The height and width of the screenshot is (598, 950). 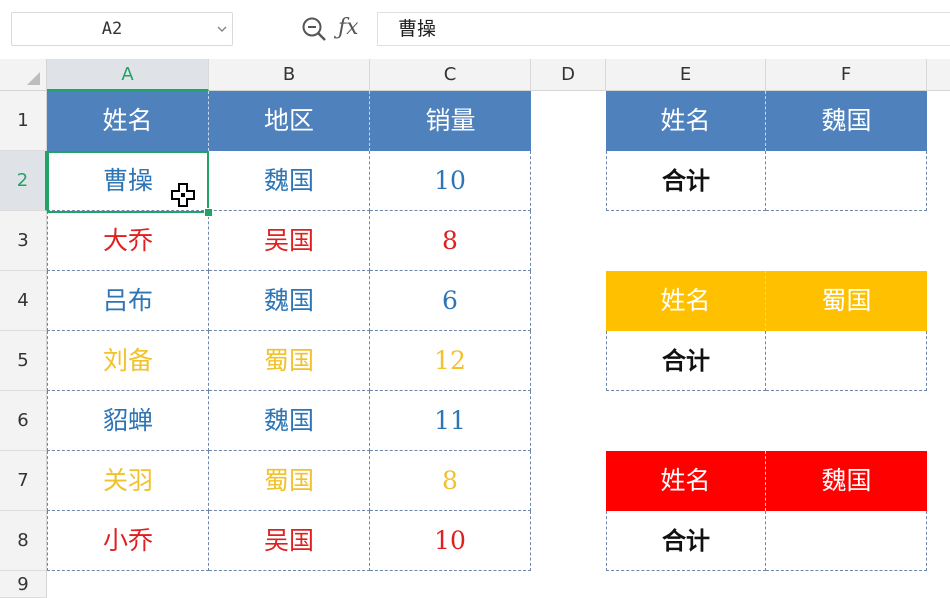 I want to click on column-header-f: F, so click(x=846, y=75).